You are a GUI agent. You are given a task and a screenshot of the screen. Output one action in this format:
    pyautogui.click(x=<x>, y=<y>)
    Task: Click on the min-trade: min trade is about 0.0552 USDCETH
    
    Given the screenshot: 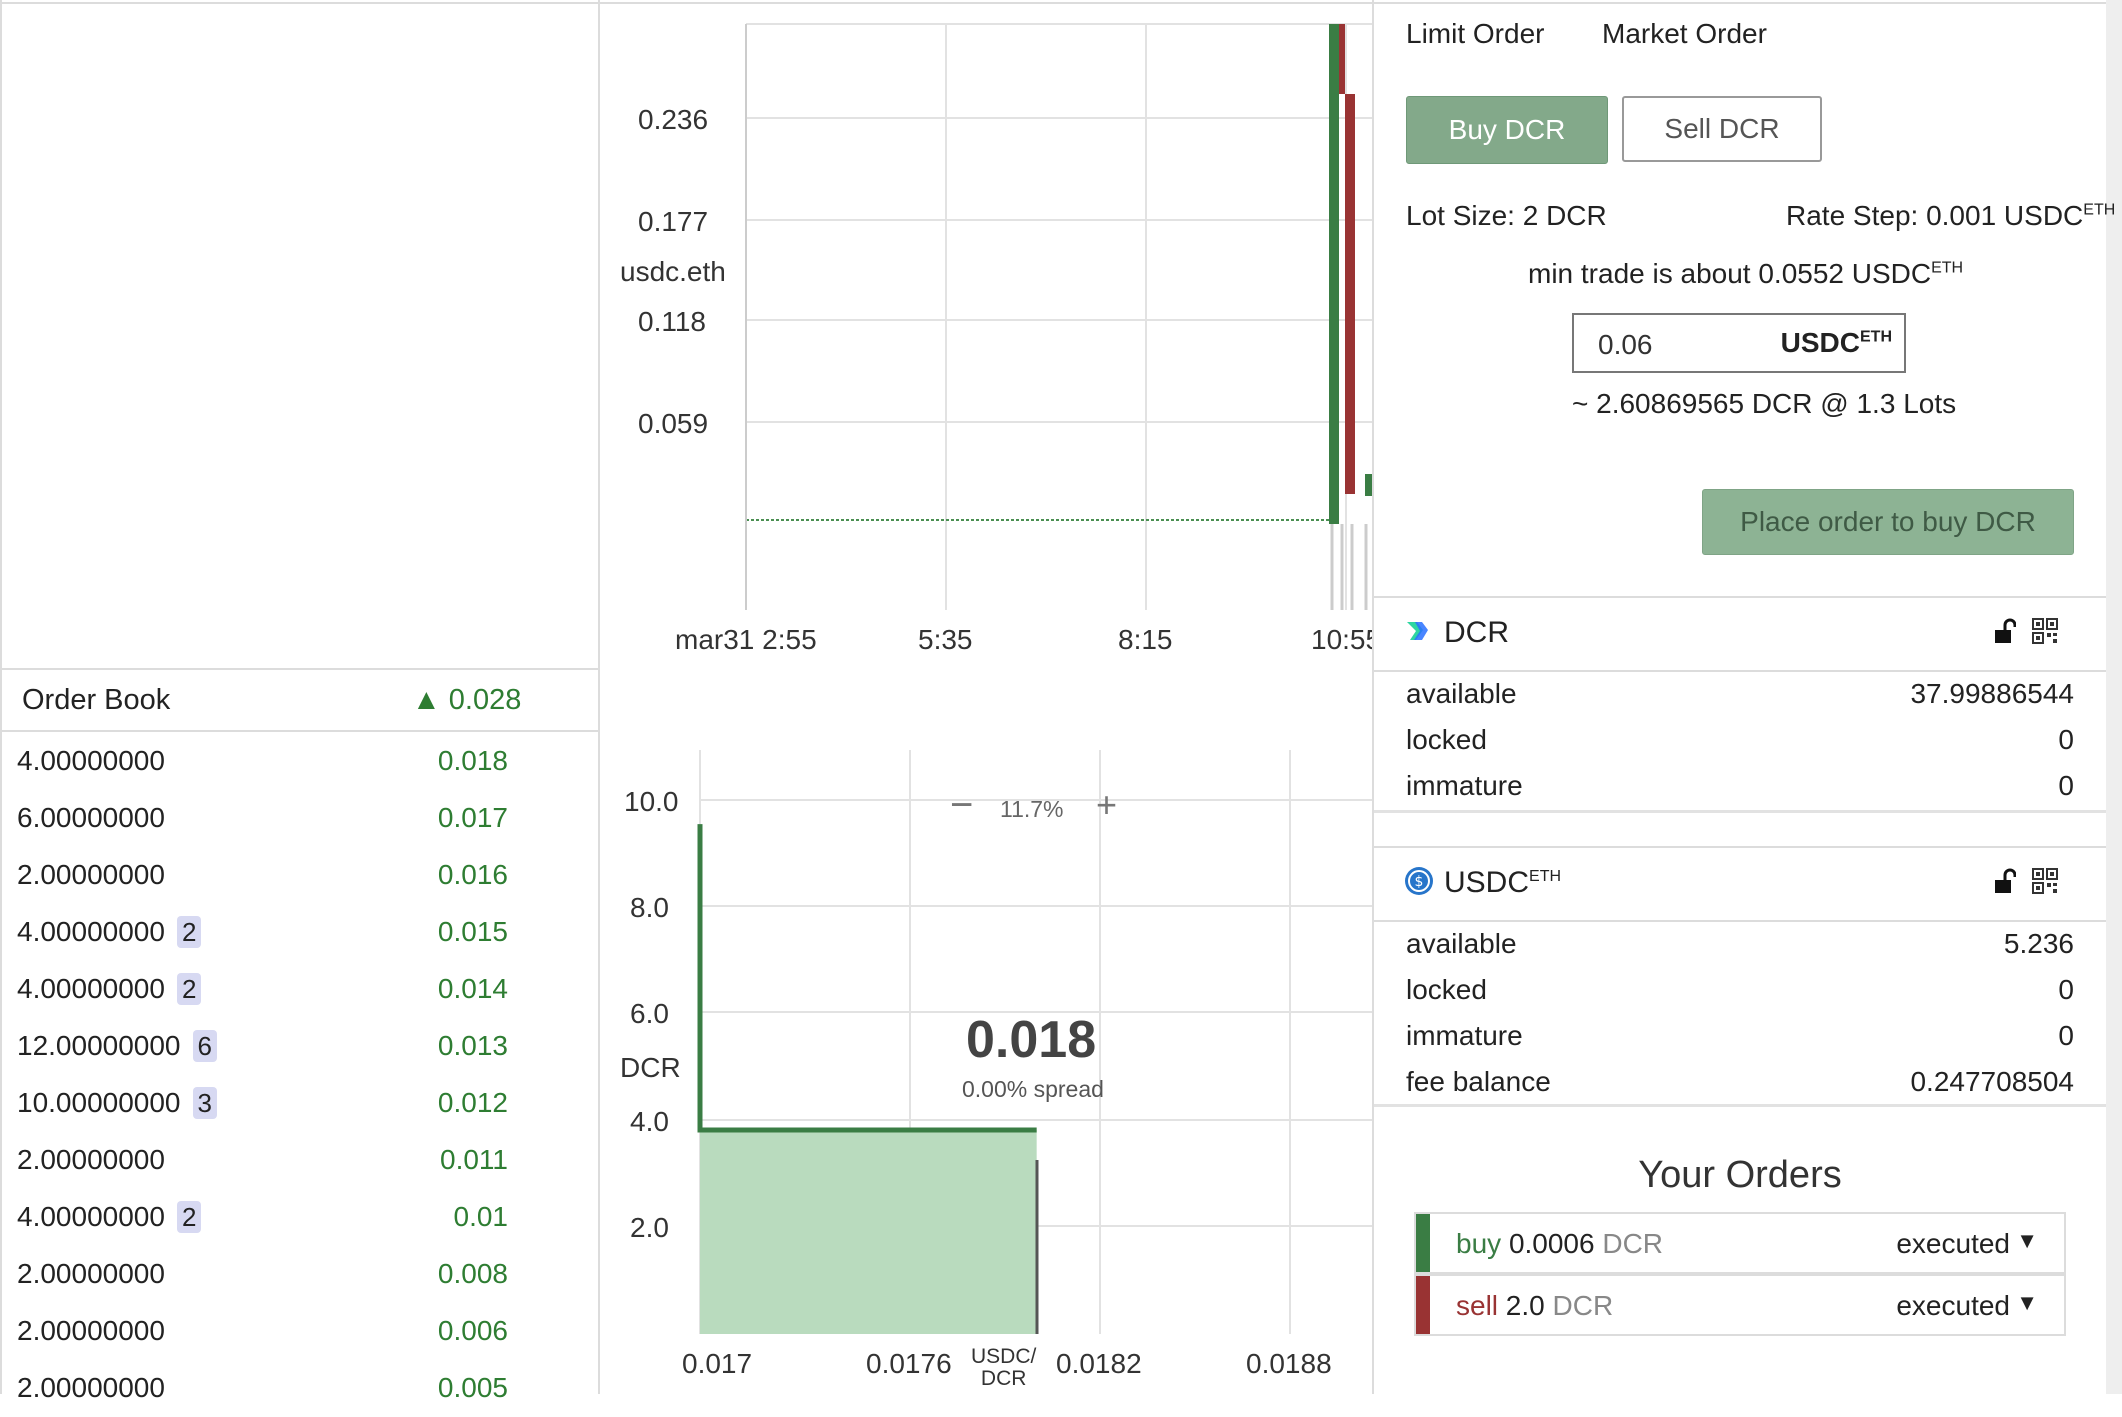 What is the action you would take?
    pyautogui.click(x=1745, y=274)
    